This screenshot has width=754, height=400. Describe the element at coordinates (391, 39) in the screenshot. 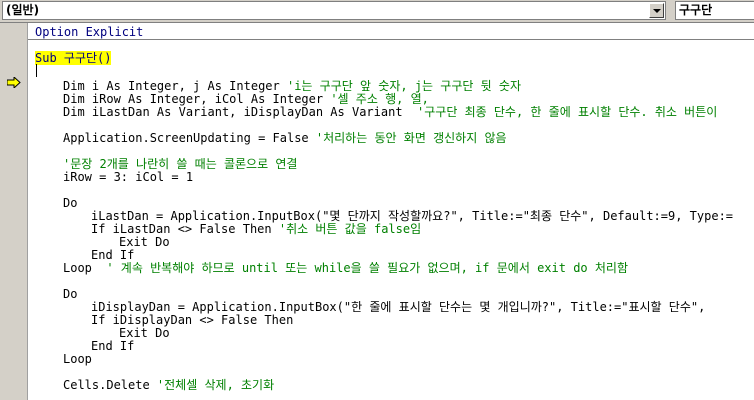

I see `procedure-separator` at that location.